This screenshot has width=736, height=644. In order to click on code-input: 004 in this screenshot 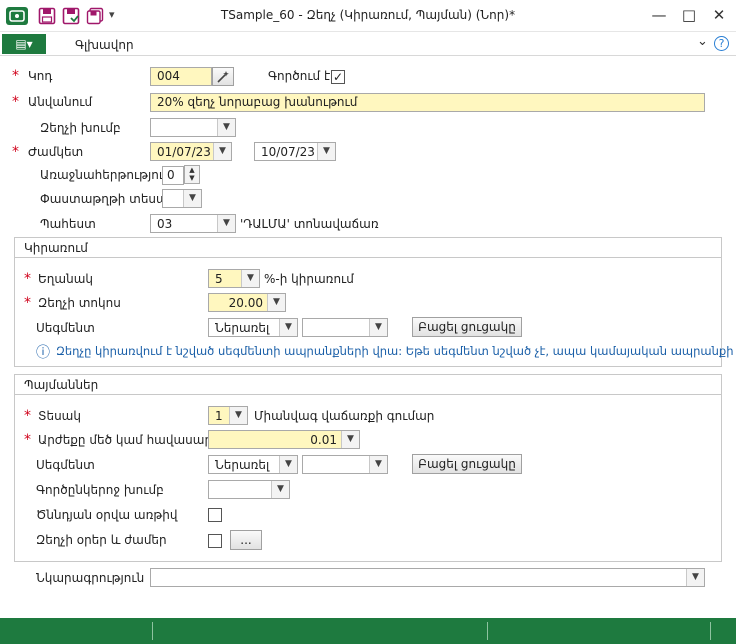, I will do `click(181, 76)`.